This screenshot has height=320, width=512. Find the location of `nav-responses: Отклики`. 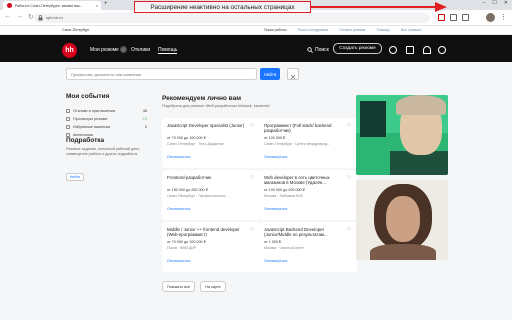

nav-responses: Отклики is located at coordinates (140, 50).